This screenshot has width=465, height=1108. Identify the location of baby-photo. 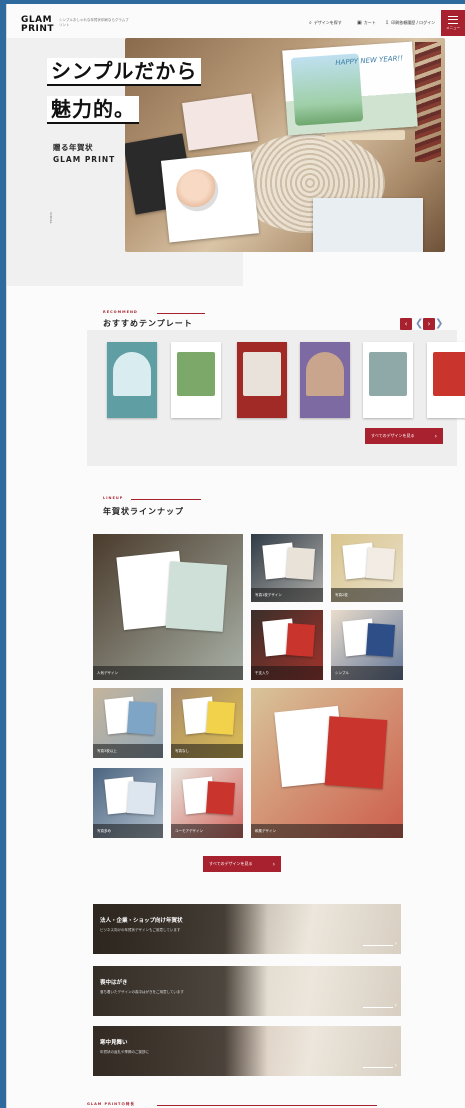
(197, 190).